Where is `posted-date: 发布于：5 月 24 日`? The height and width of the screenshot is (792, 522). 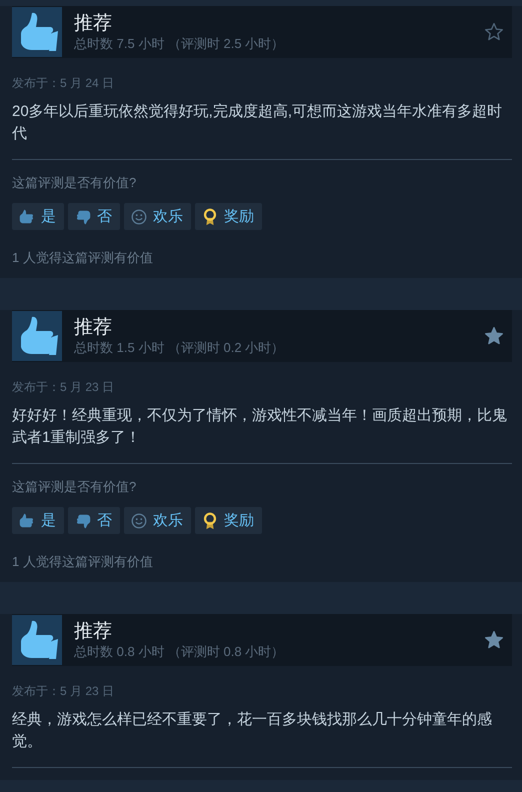
posted-date: 发布于：5 月 24 日 is located at coordinates (64, 83).